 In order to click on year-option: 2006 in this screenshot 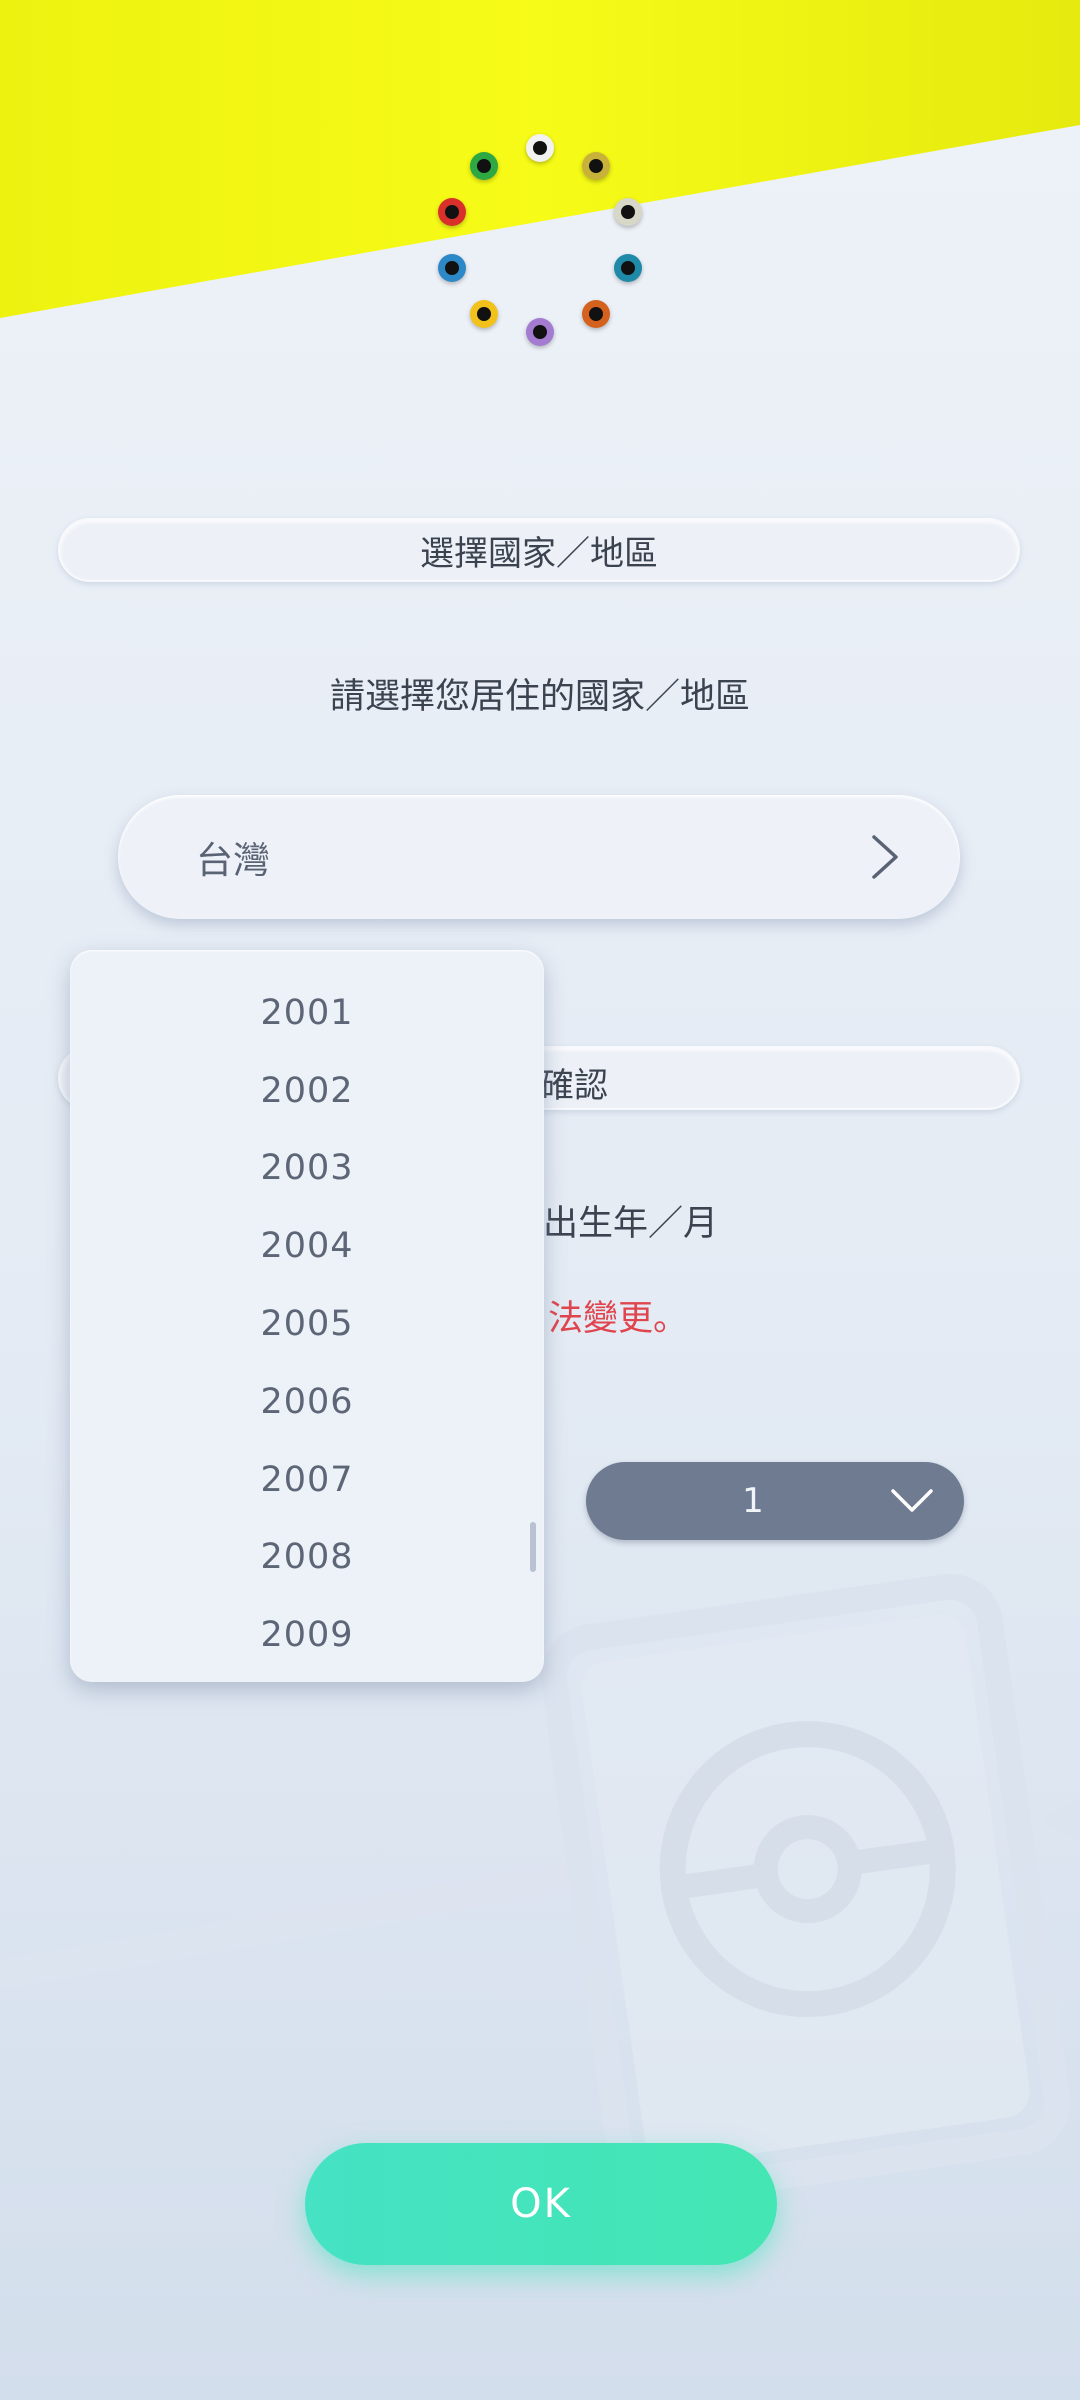, I will do `click(307, 1402)`.